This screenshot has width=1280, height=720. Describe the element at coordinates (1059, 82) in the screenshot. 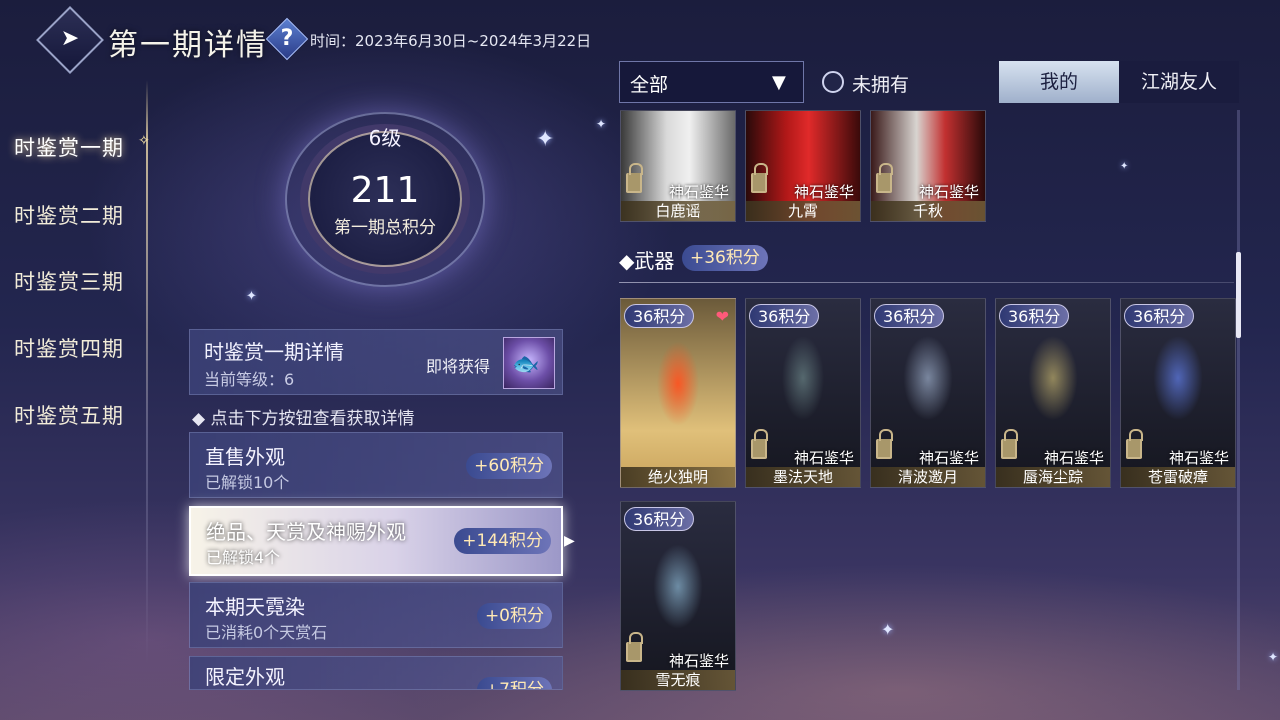

I see `tab-mine: 我的` at that location.